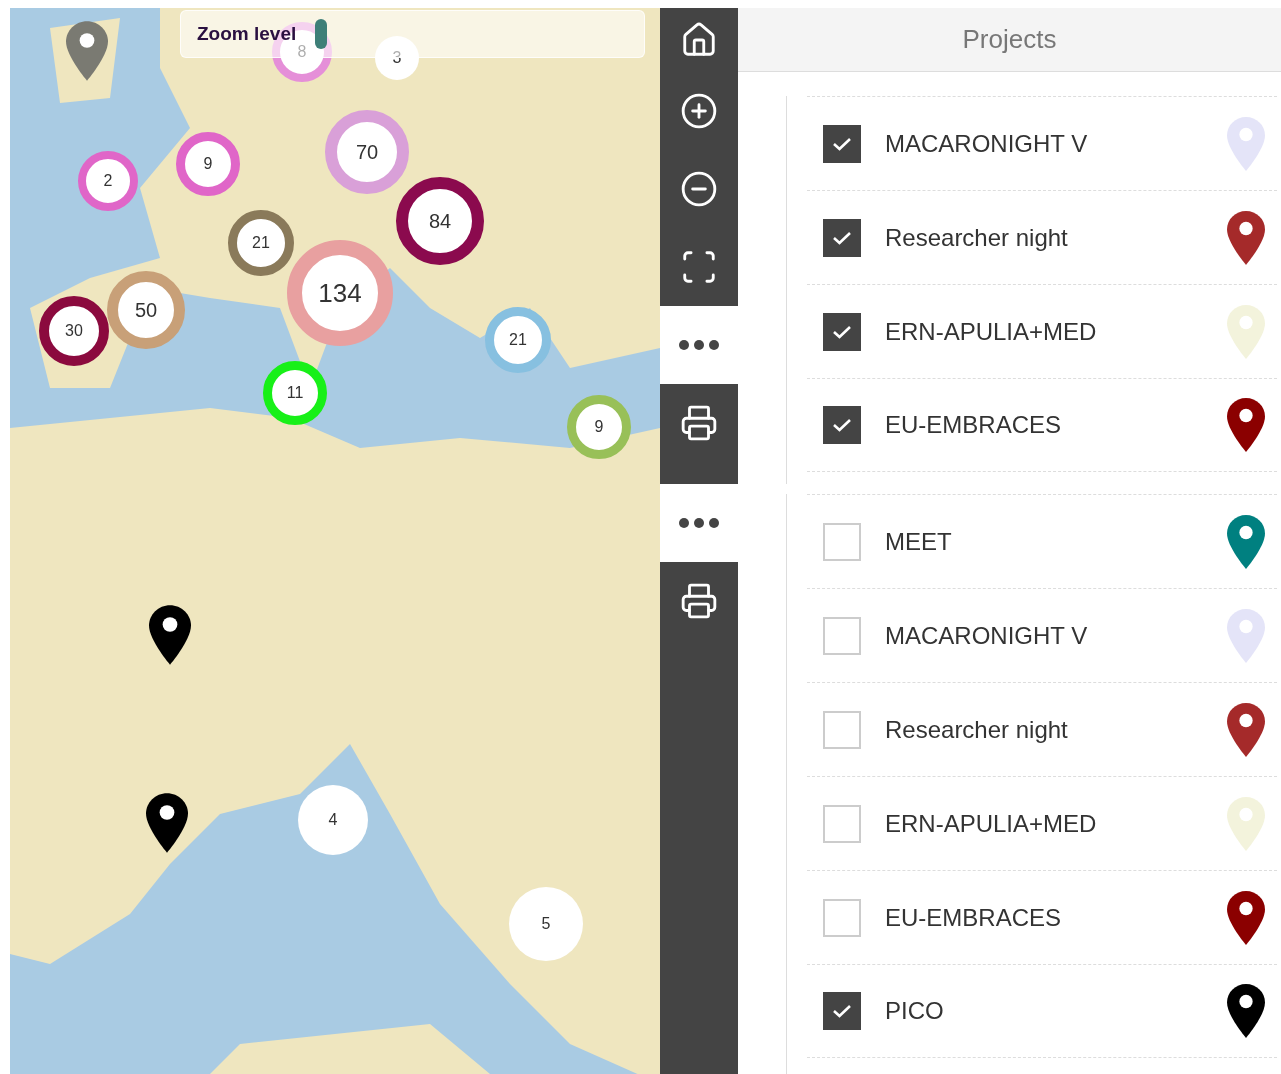 The width and height of the screenshot is (1281, 1074). What do you see at coordinates (699, 189) in the screenshot?
I see `minus-circle-icon` at bounding box center [699, 189].